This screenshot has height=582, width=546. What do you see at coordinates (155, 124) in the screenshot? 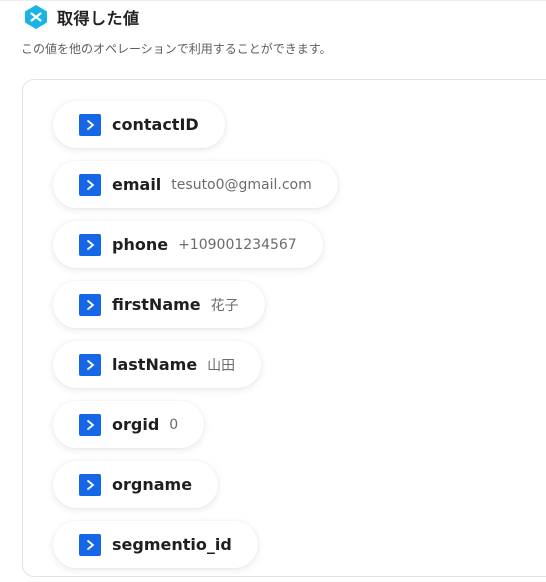
I see `value-key: contactID` at bounding box center [155, 124].